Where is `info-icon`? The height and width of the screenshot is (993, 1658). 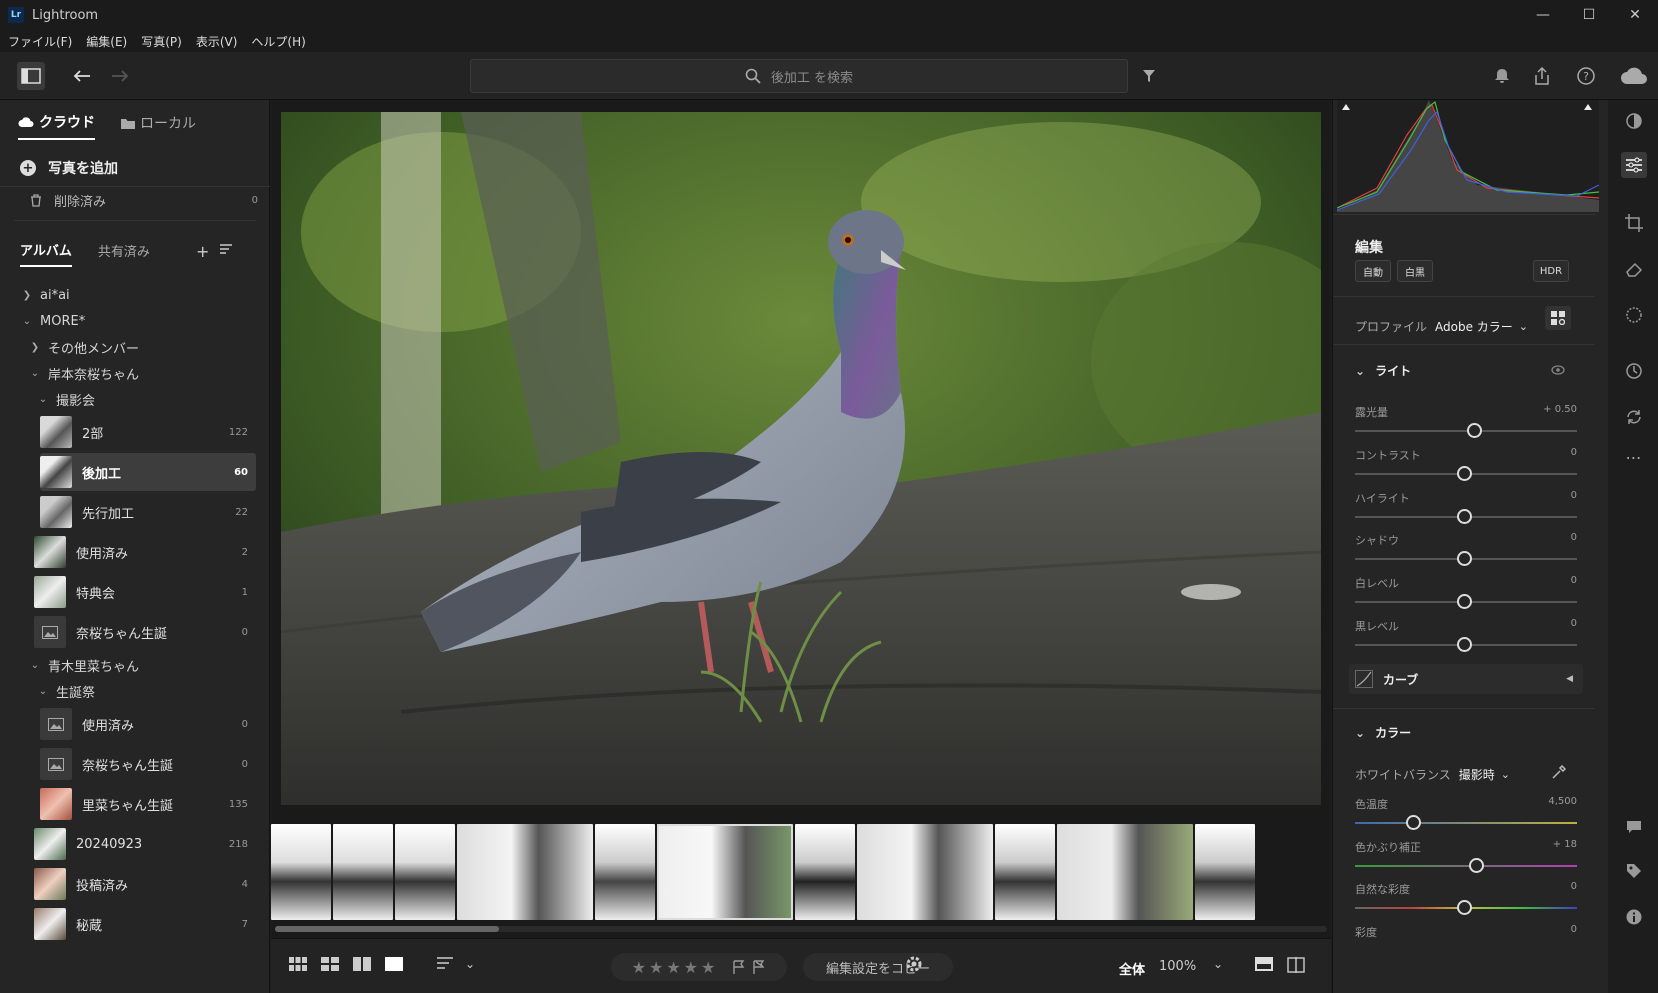
info-icon is located at coordinates (1634, 917).